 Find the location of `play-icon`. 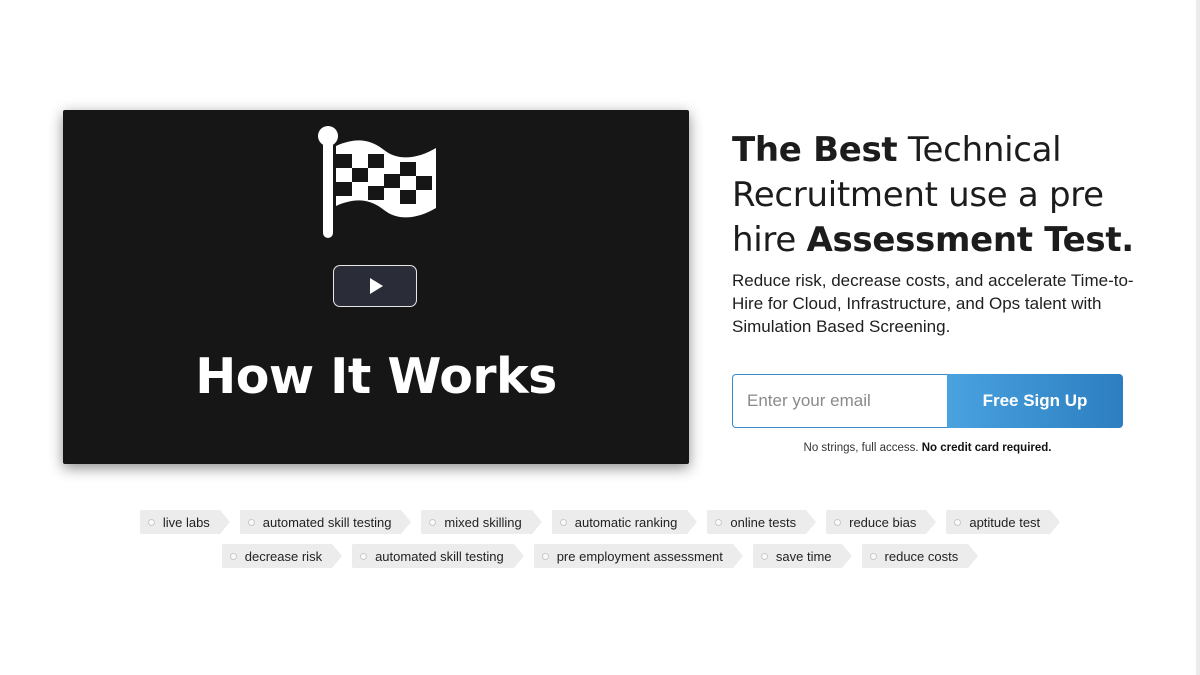

play-icon is located at coordinates (376, 286).